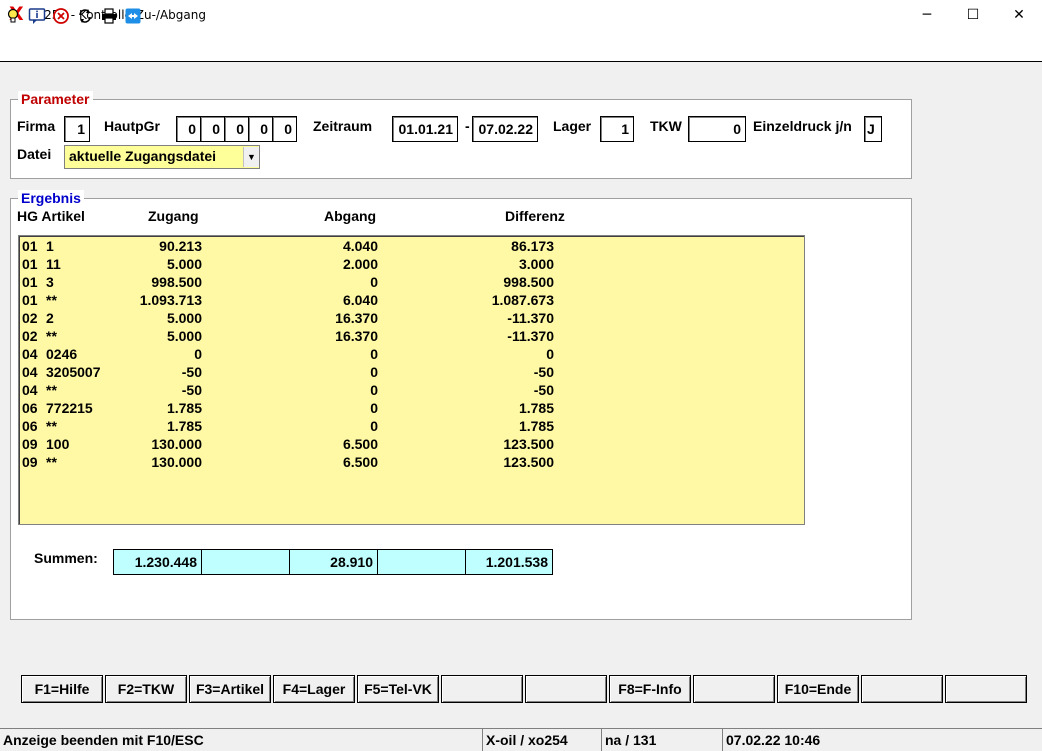 The image size is (1042, 751). Describe the element at coordinates (360, 444) in the screenshot. I see `cell-abgang: 6.500` at that location.